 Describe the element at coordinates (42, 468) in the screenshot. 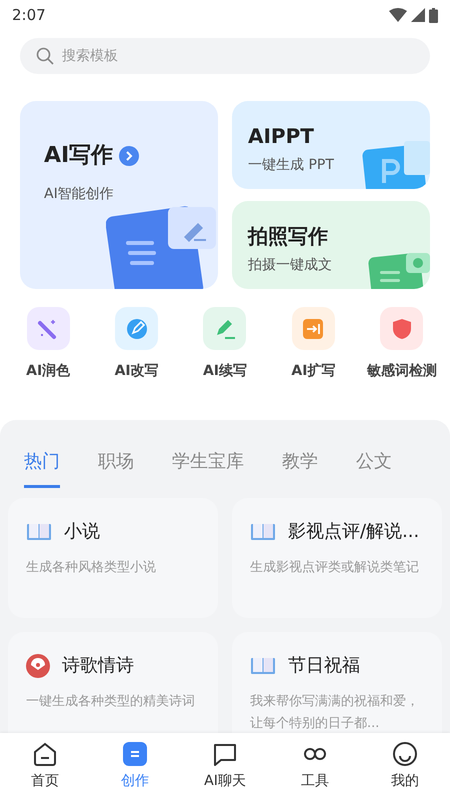

I see `category-tab: 热门` at that location.